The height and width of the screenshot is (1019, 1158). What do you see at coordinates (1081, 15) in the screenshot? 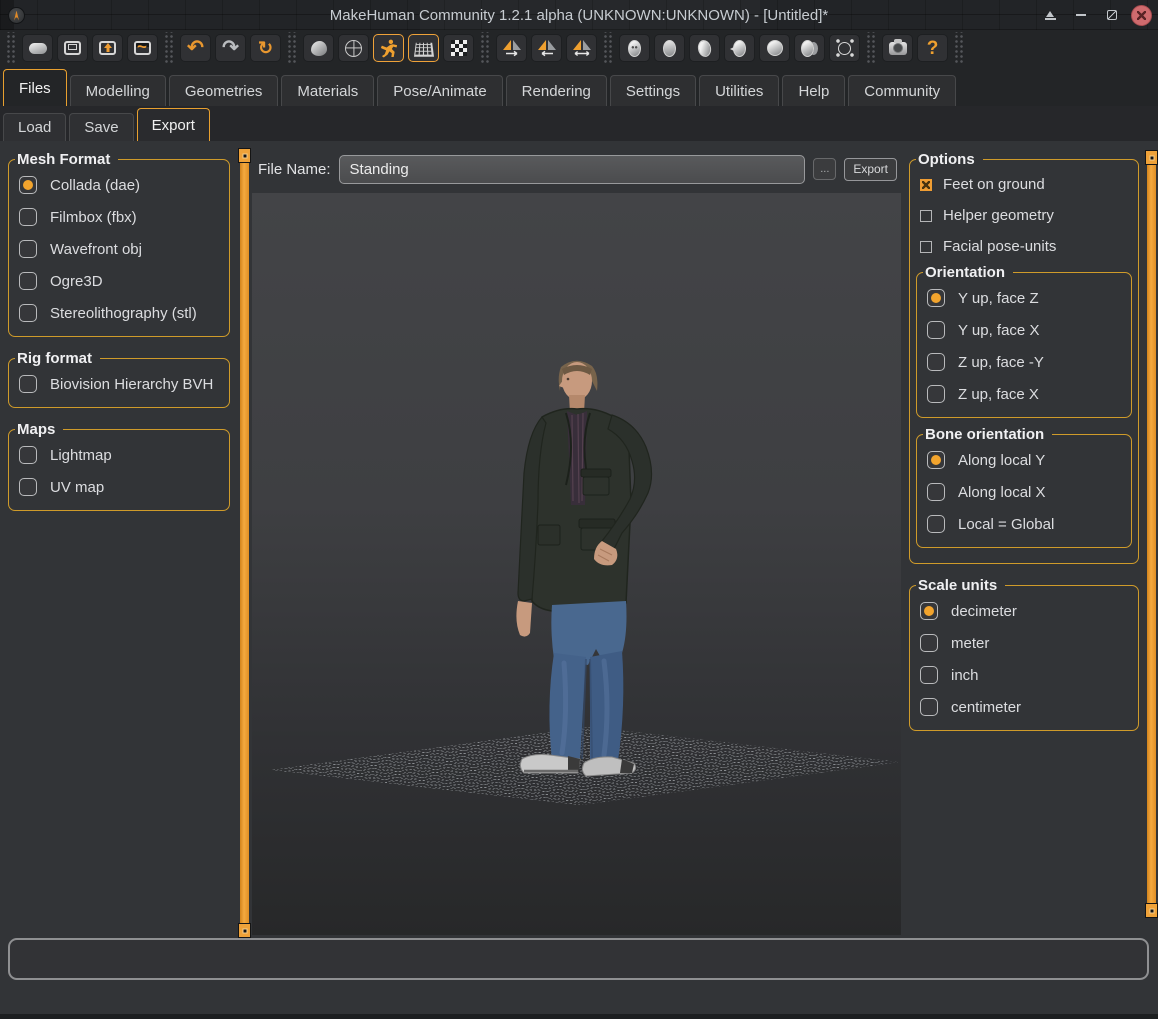
I see `minimize-button` at bounding box center [1081, 15].